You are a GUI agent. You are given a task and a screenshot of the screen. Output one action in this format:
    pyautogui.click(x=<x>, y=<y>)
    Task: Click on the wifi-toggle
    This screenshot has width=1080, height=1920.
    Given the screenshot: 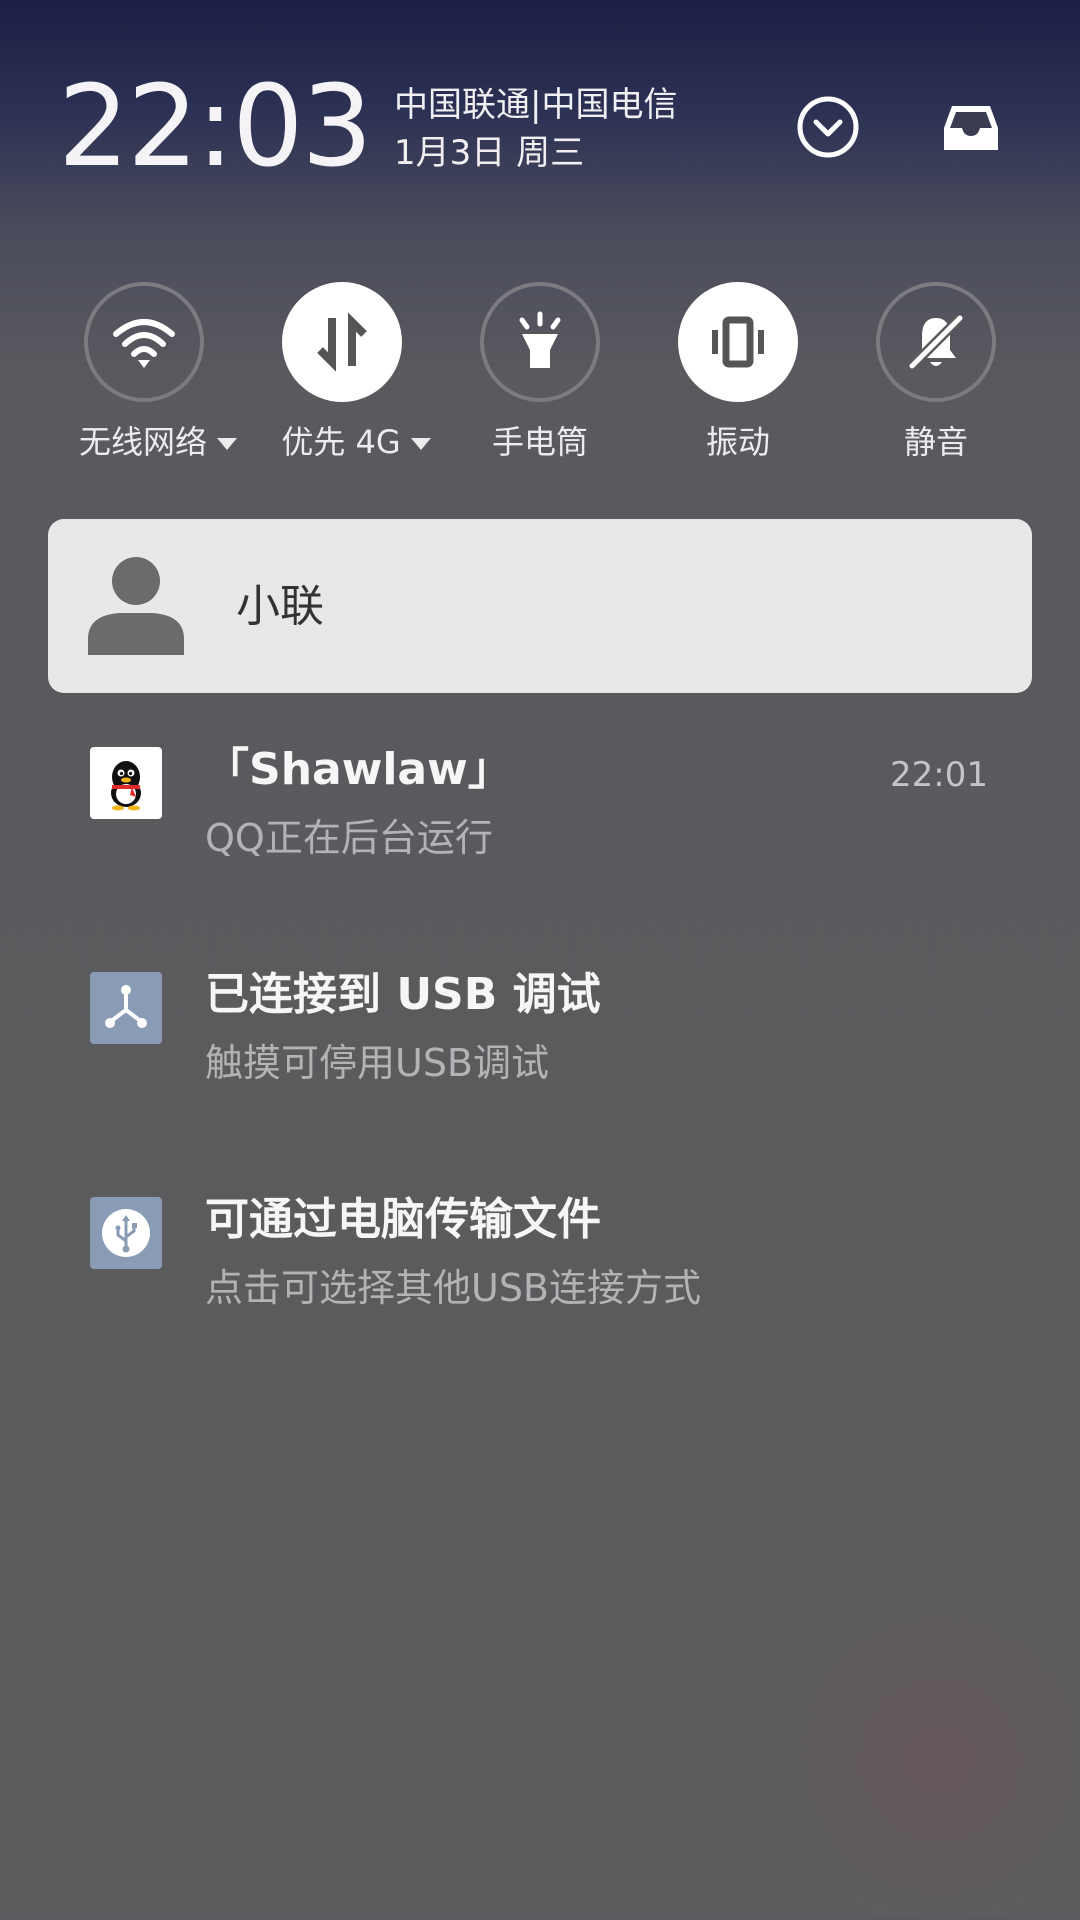 What is the action you would take?
    pyautogui.click(x=144, y=342)
    